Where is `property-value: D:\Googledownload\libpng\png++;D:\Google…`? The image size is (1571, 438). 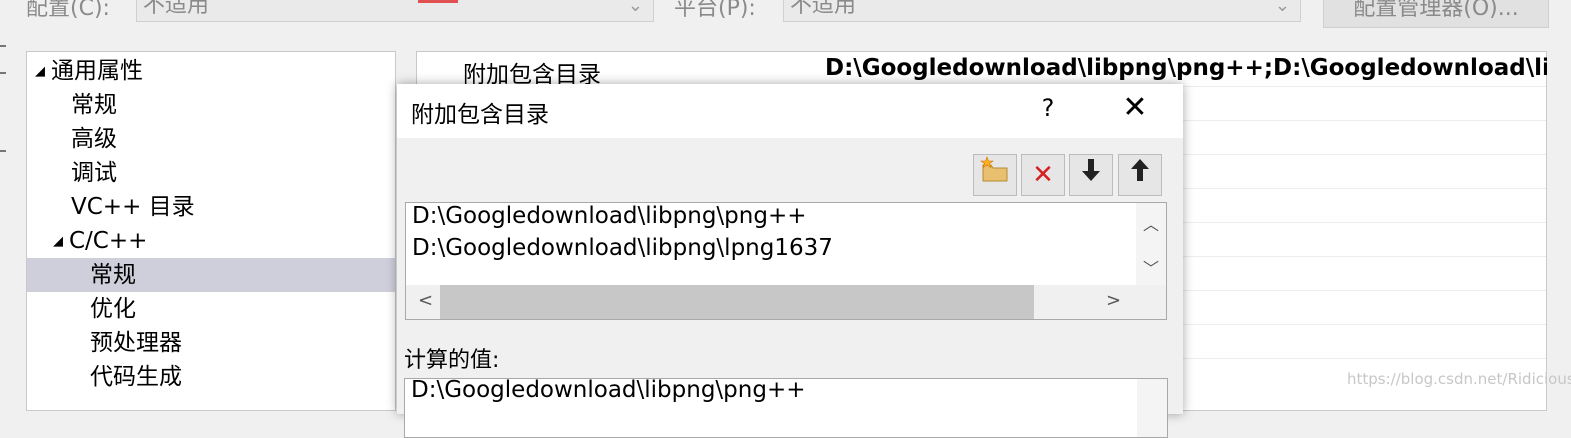 property-value: D:\Googledownload\libpng\png++;D:\Google… is located at coordinates (1186, 68).